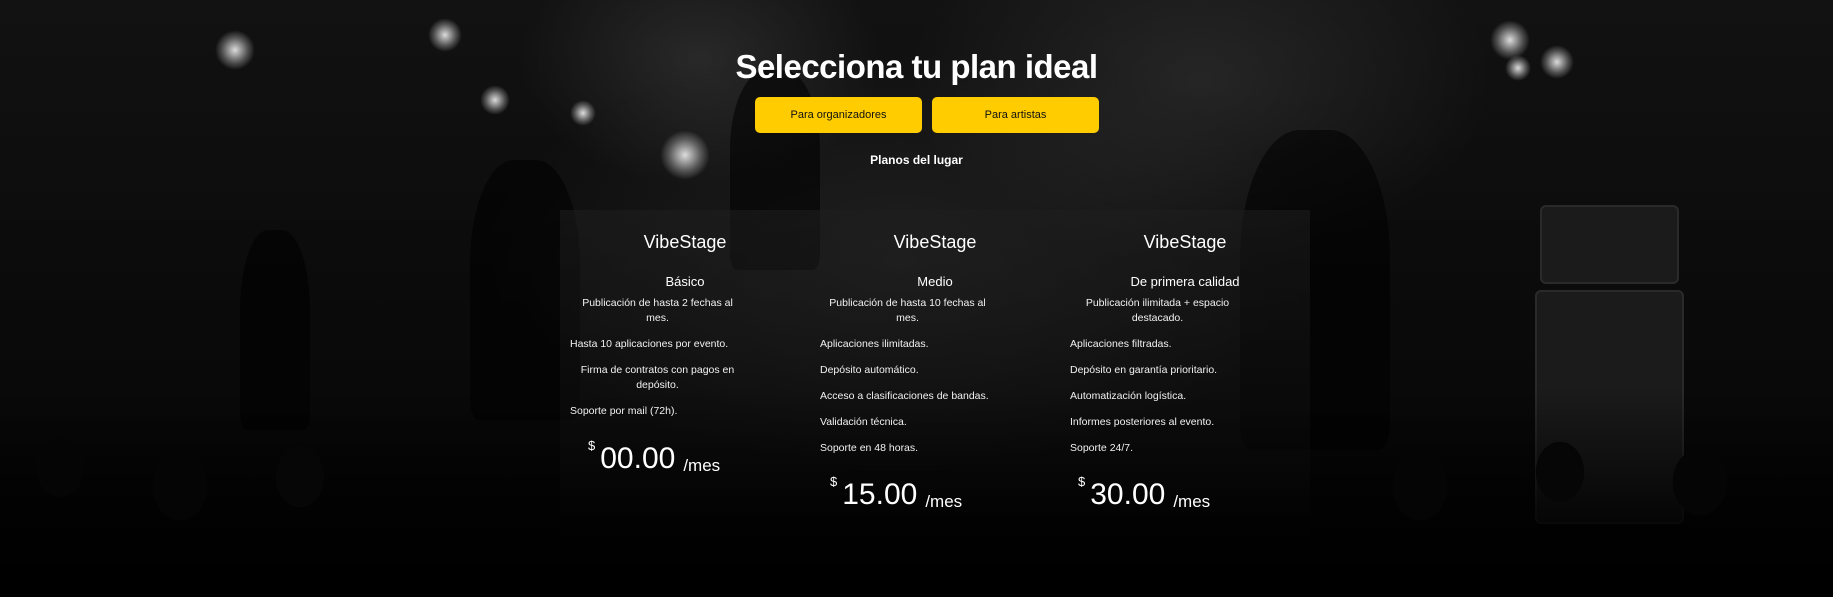  I want to click on plan-price: $ 00.00 /mes, so click(654, 456).